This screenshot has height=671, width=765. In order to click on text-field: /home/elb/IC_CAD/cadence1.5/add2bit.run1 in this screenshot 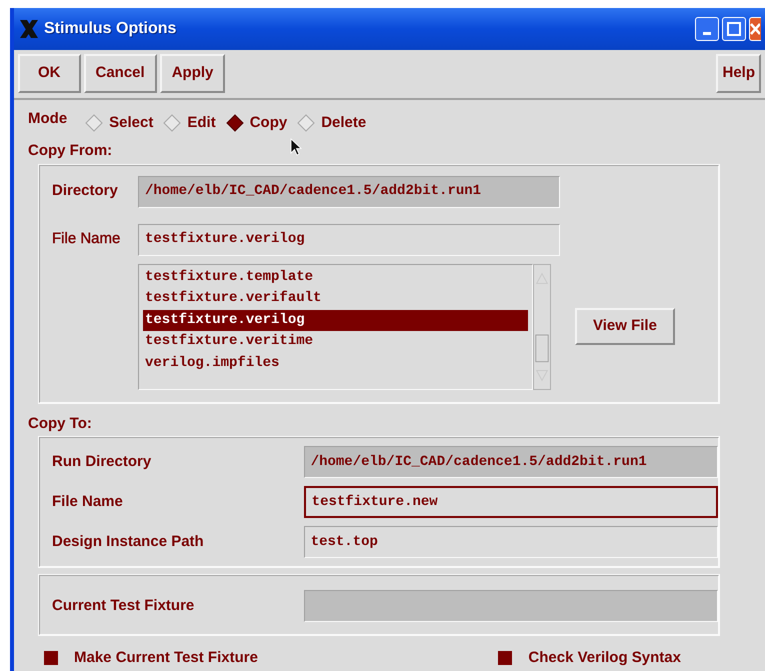, I will do `click(511, 462)`.